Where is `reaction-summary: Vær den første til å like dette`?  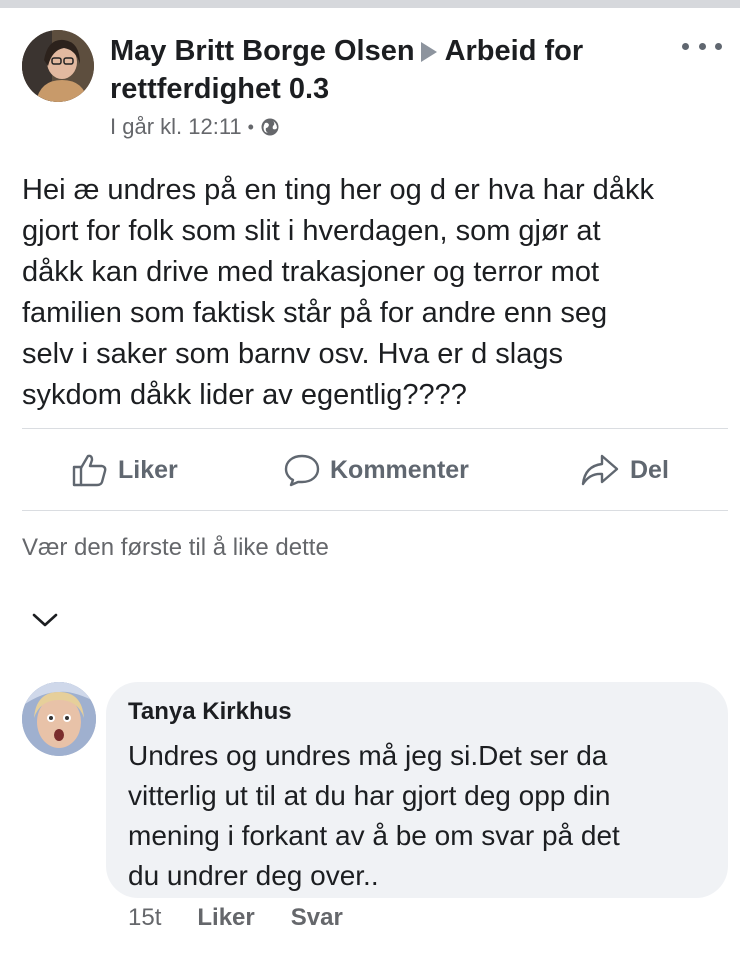 reaction-summary: Vær den første til å like dette is located at coordinates (175, 547).